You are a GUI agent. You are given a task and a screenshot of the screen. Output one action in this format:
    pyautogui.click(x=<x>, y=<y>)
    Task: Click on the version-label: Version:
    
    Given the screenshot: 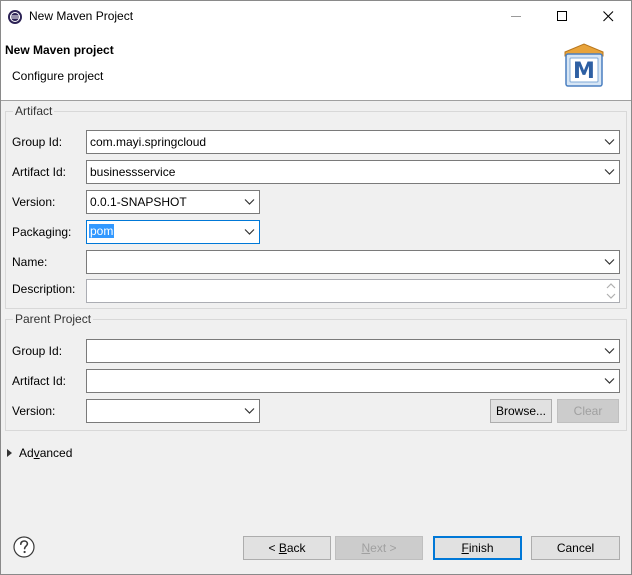 What is the action you would take?
    pyautogui.click(x=34, y=202)
    